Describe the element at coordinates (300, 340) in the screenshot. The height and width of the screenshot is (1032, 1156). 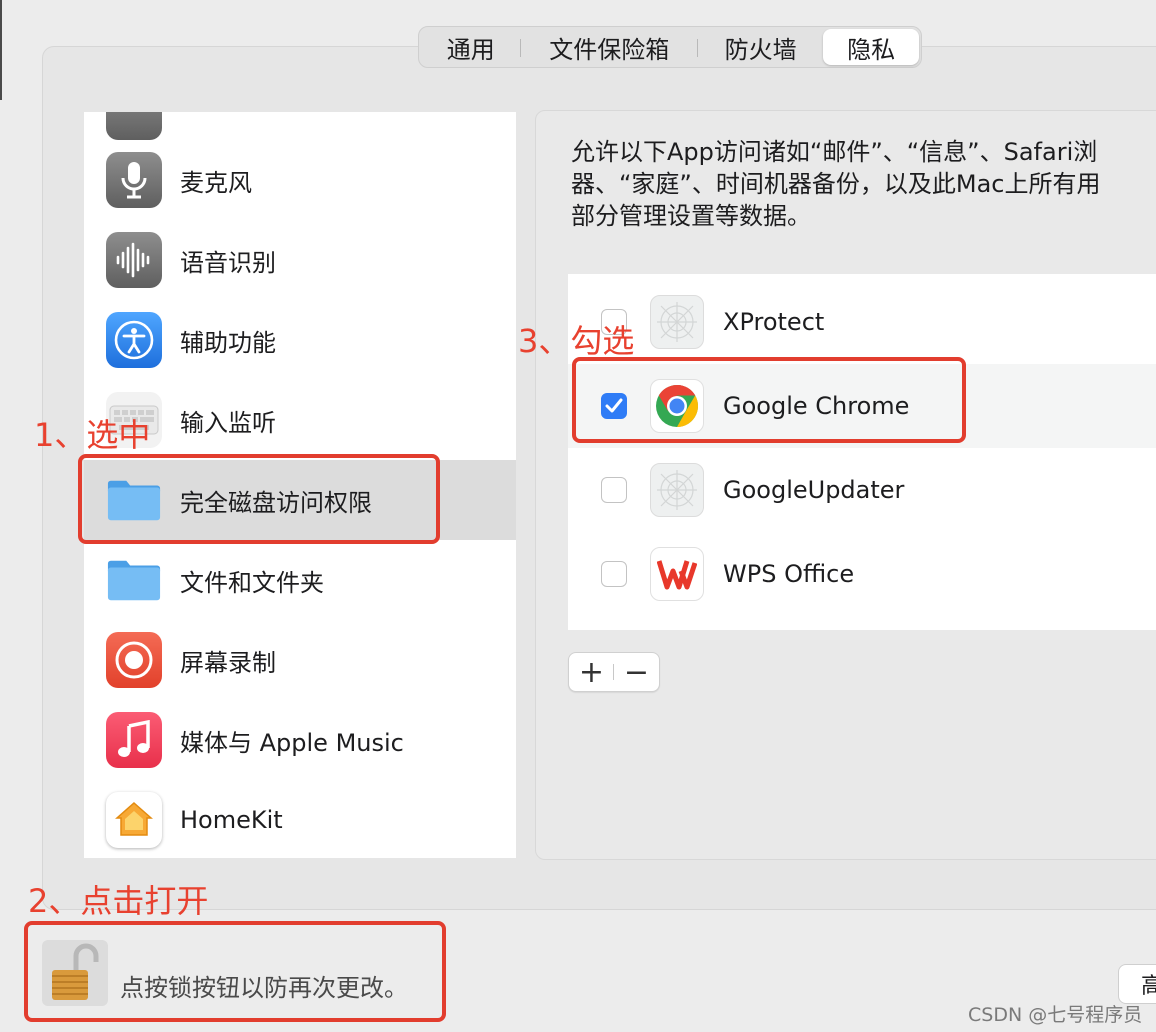
I see `sidebar-item-accessibility: 辅助功能` at that location.